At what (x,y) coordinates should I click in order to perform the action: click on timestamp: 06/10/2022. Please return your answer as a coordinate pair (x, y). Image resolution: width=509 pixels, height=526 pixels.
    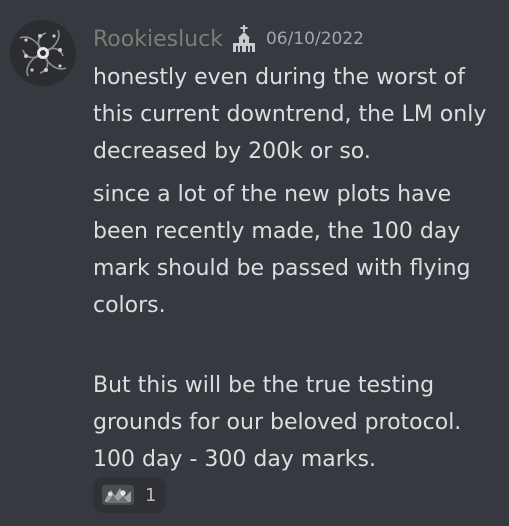
    Looking at the image, I should click on (314, 39).